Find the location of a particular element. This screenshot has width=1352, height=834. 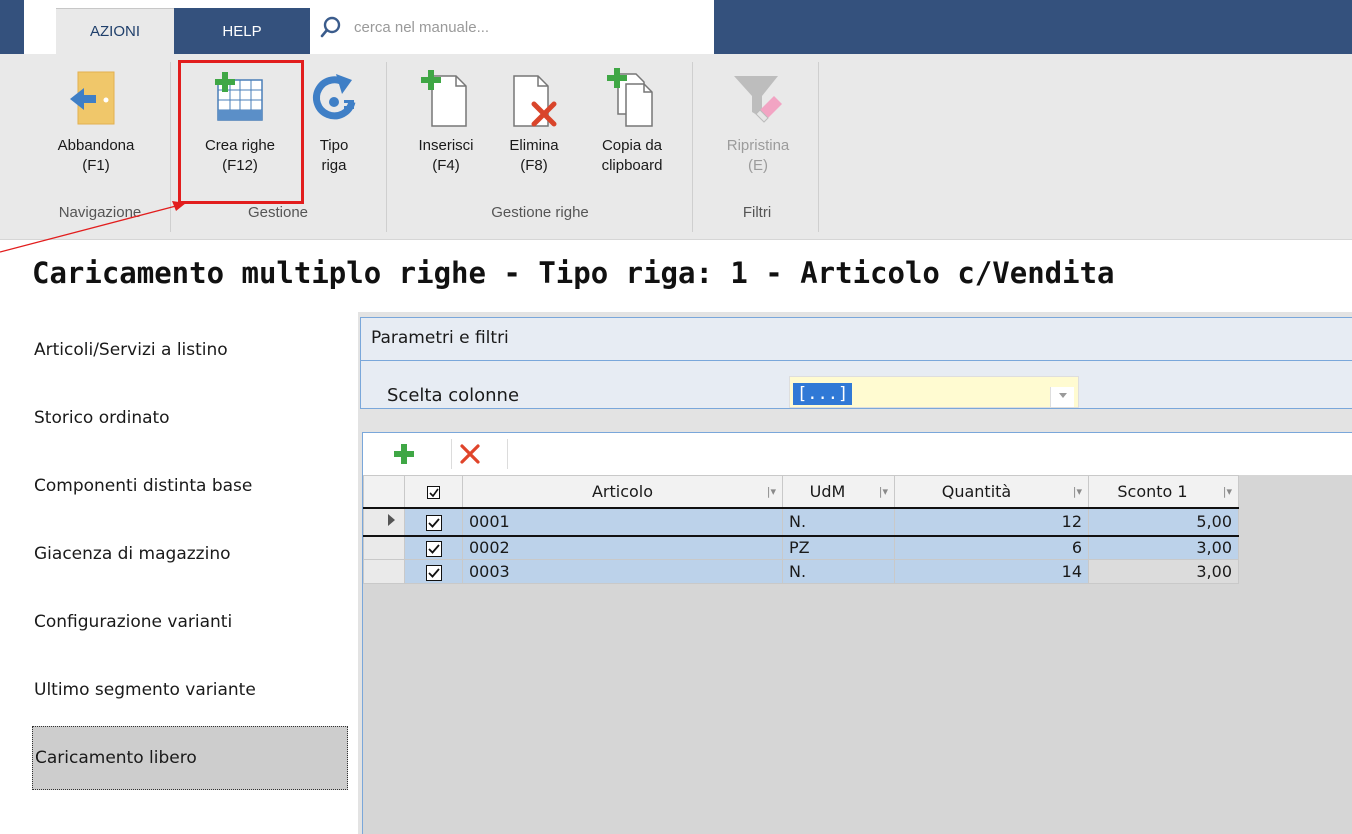

sidebar-item-storico-ordinato: Storico ordinato is located at coordinates (193, 418).